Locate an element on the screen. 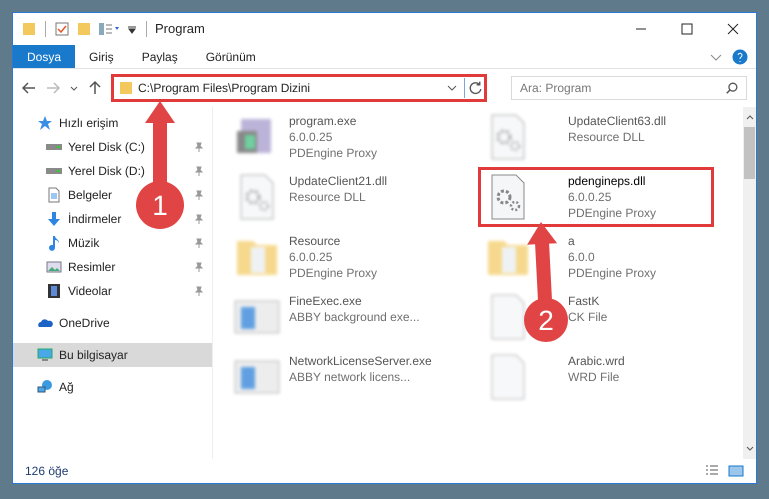  refresh-icon is located at coordinates (474, 88).